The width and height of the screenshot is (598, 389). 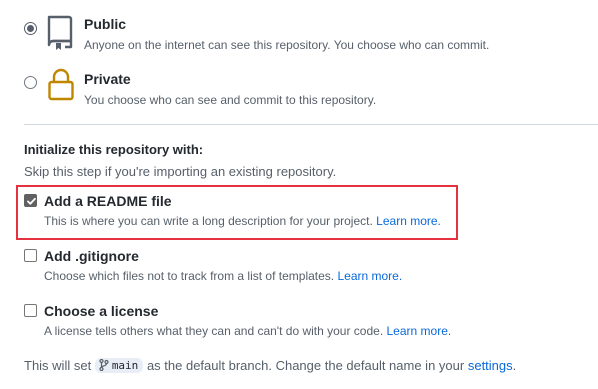 I want to click on private-radio, so click(x=30, y=82).